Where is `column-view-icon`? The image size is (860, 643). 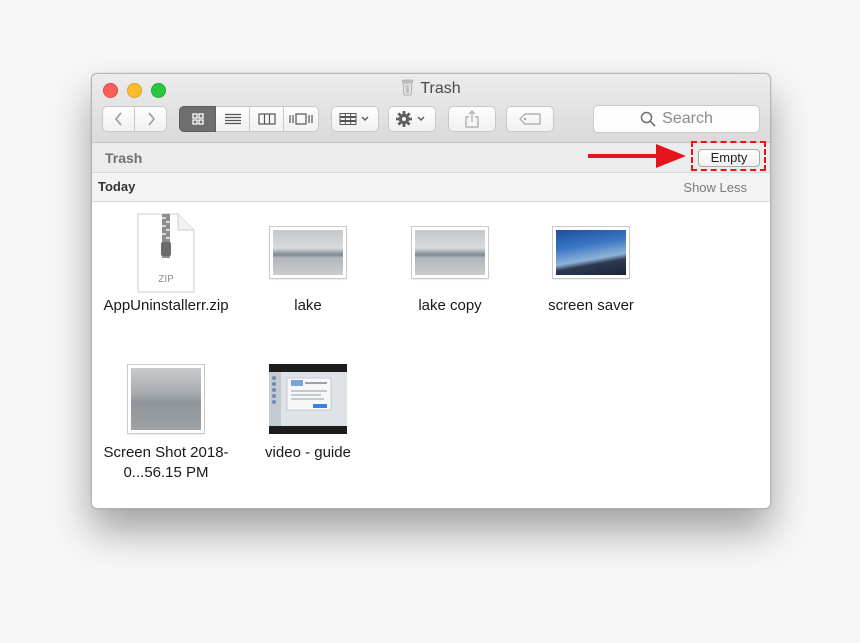 column-view-icon is located at coordinates (266, 119).